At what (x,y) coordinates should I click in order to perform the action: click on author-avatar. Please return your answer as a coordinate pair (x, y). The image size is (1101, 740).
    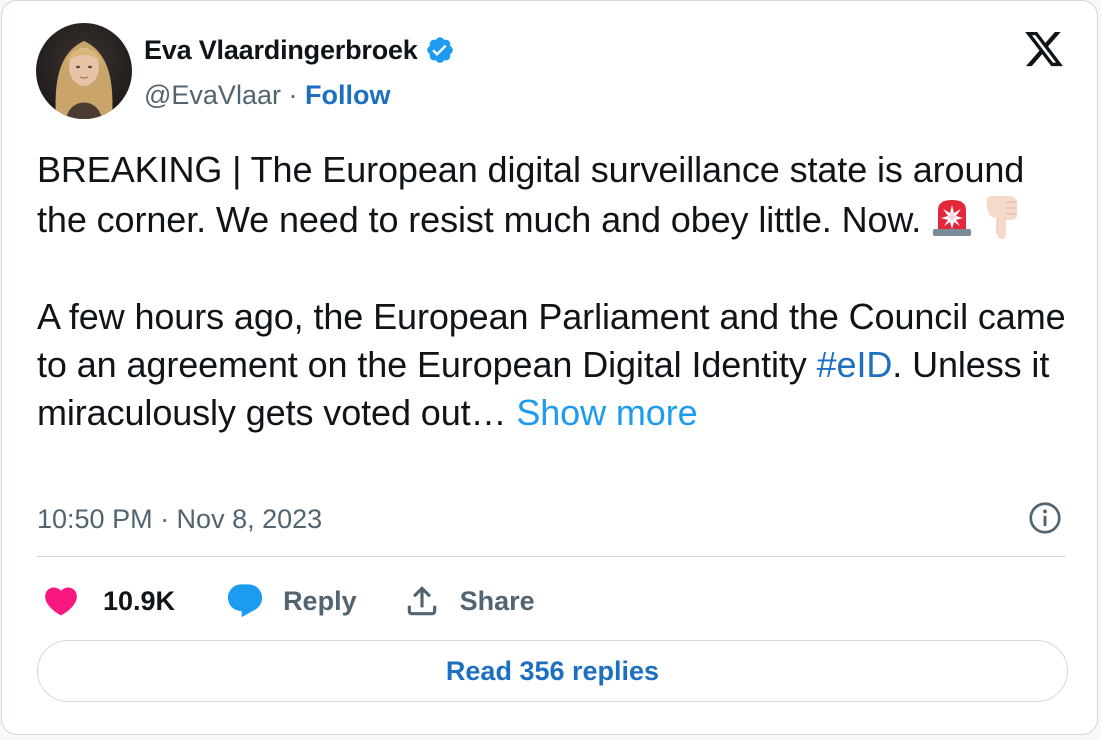
    Looking at the image, I should click on (84, 71).